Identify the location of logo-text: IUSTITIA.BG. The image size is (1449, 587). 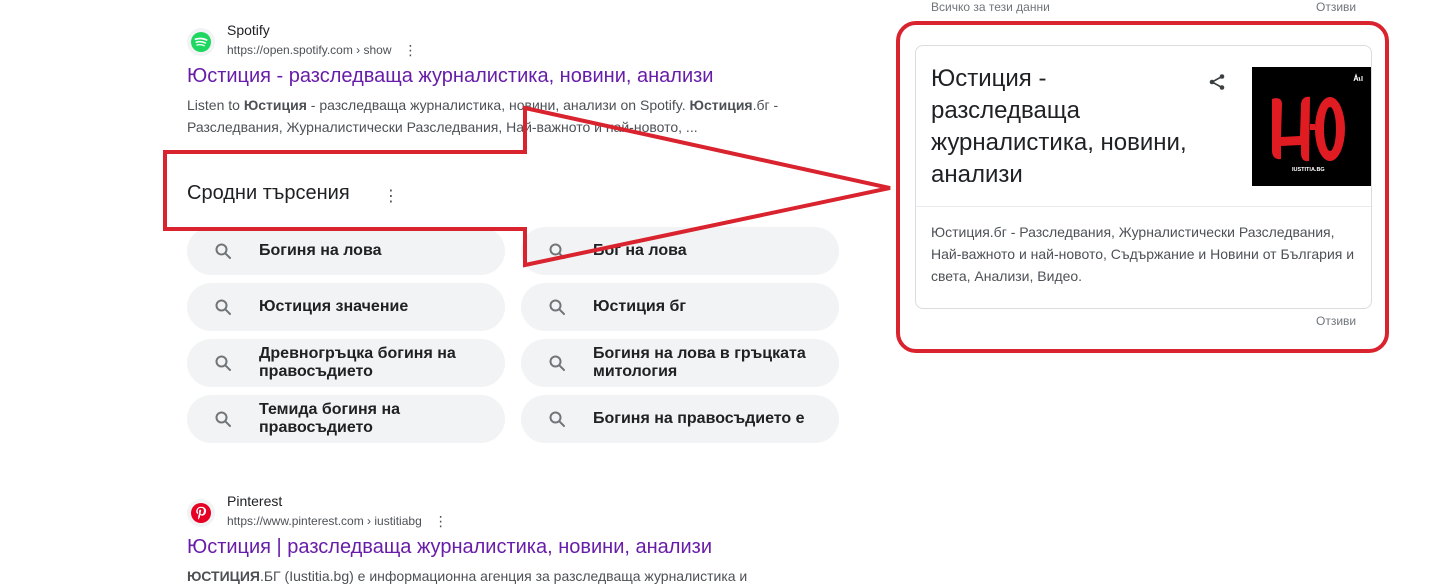
(1308, 170).